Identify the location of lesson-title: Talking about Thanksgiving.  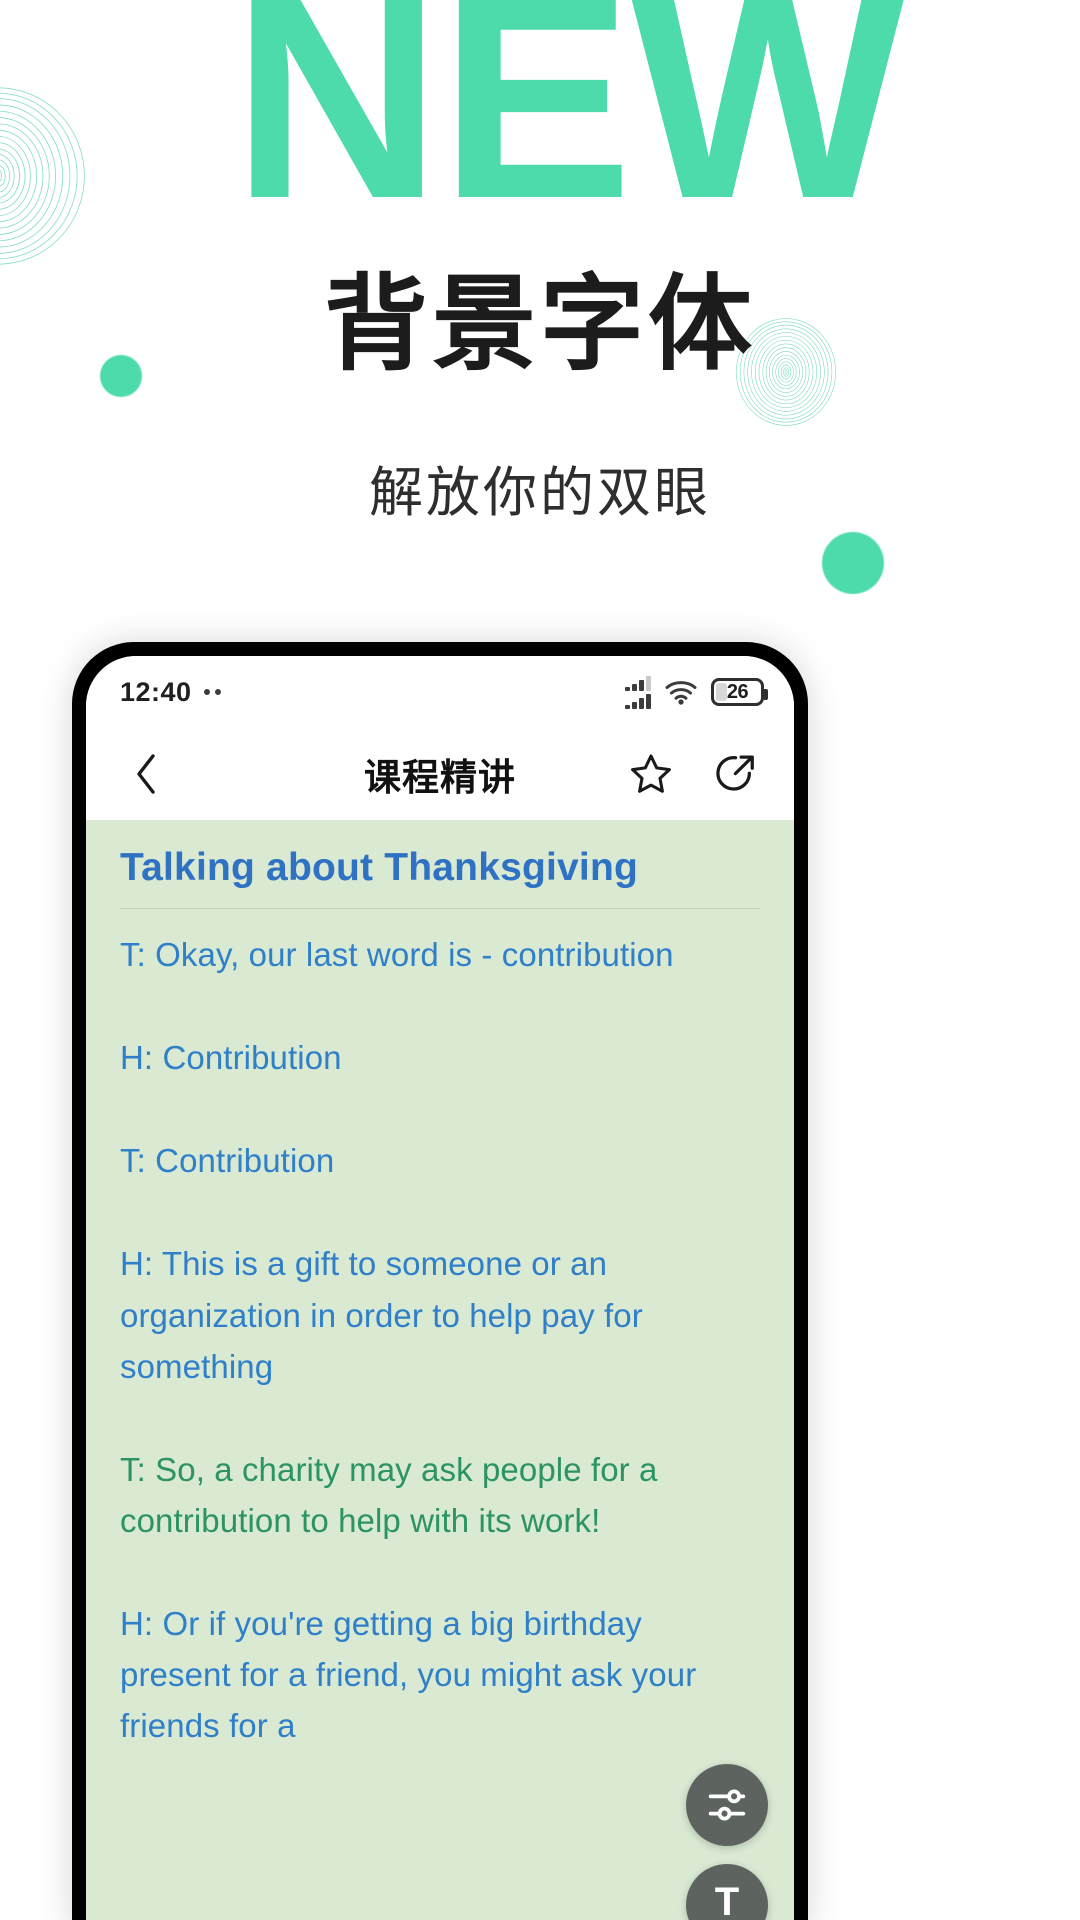
(379, 867).